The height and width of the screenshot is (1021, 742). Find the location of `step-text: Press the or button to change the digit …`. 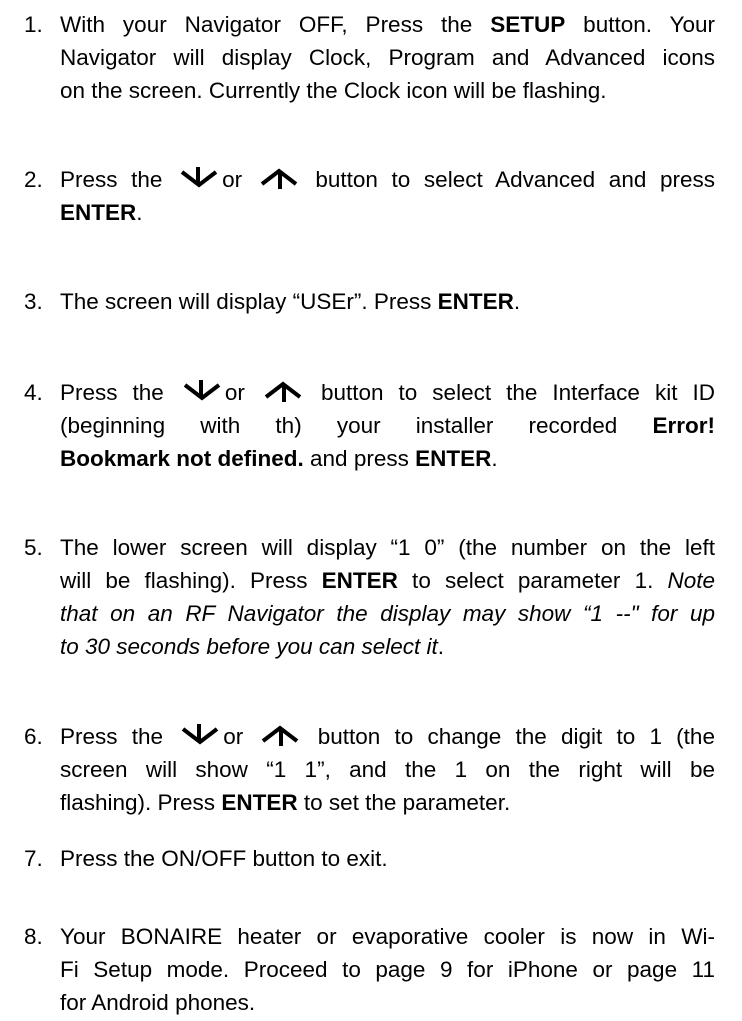

step-text: Press the or button to change the digit … is located at coordinates (387, 769).